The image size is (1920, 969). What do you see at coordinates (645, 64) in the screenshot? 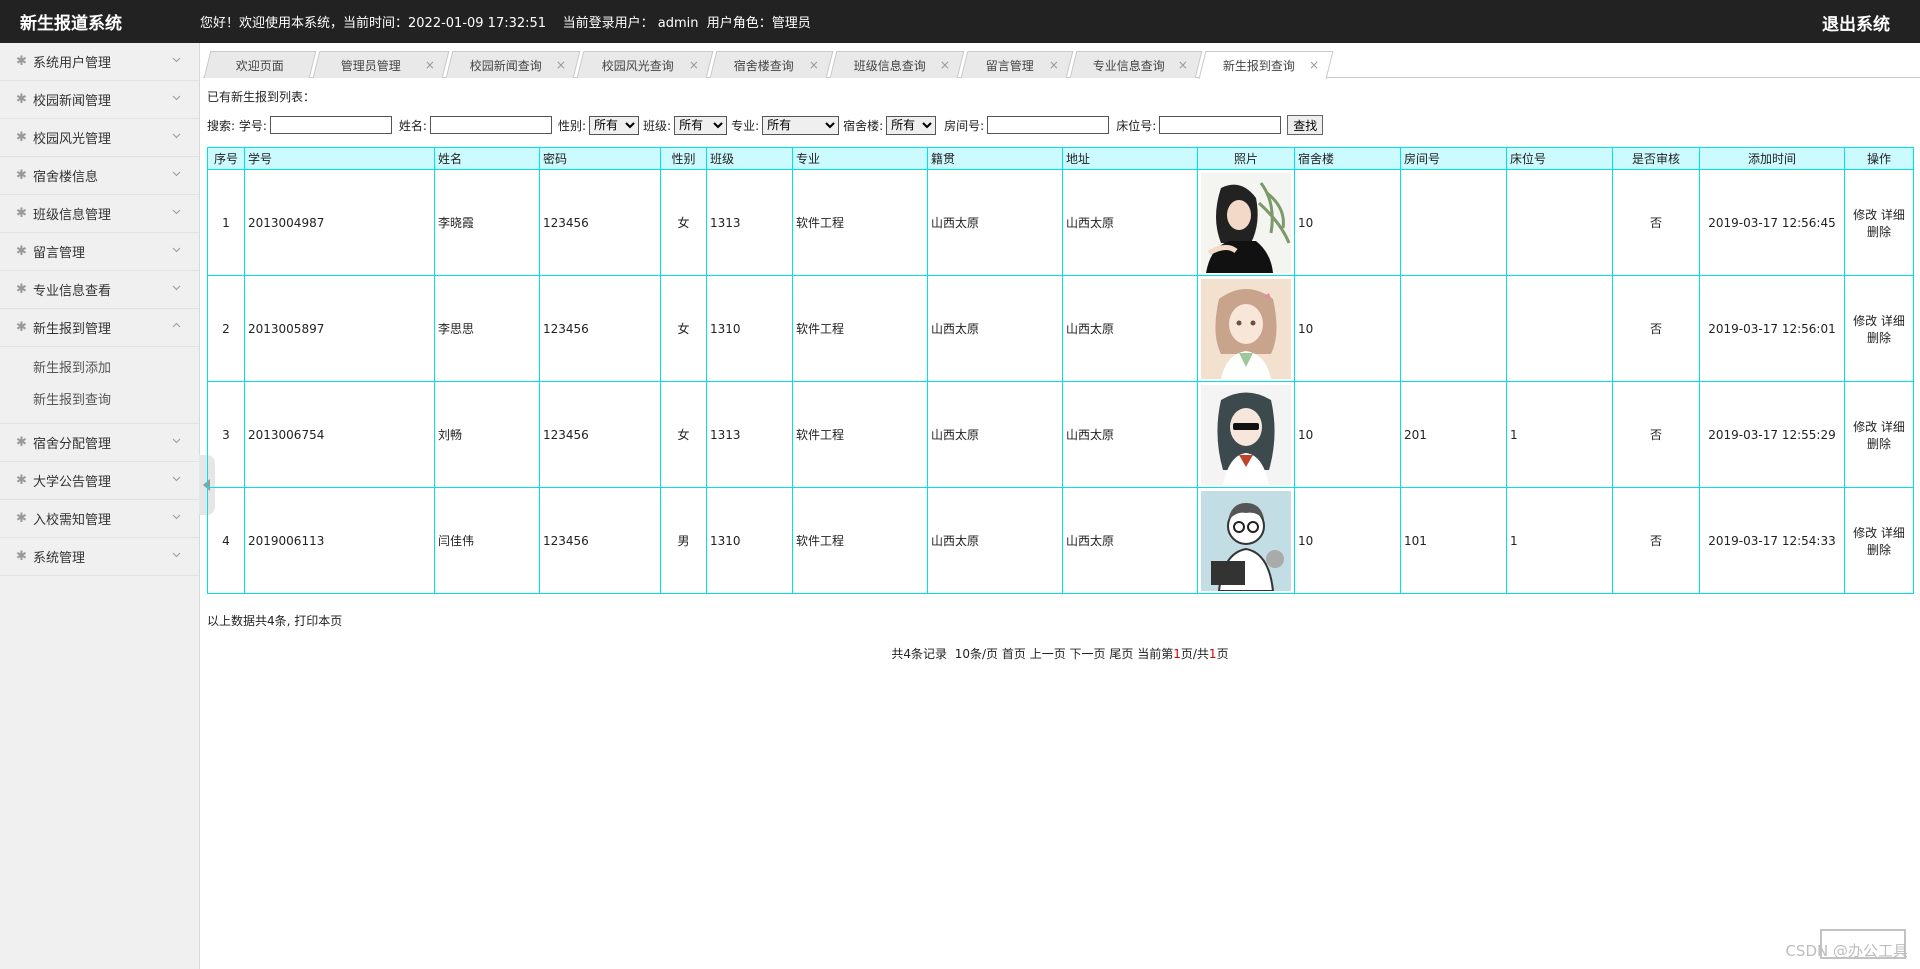
I see `tab-scenery-query: 校园风光查询 ×` at bounding box center [645, 64].